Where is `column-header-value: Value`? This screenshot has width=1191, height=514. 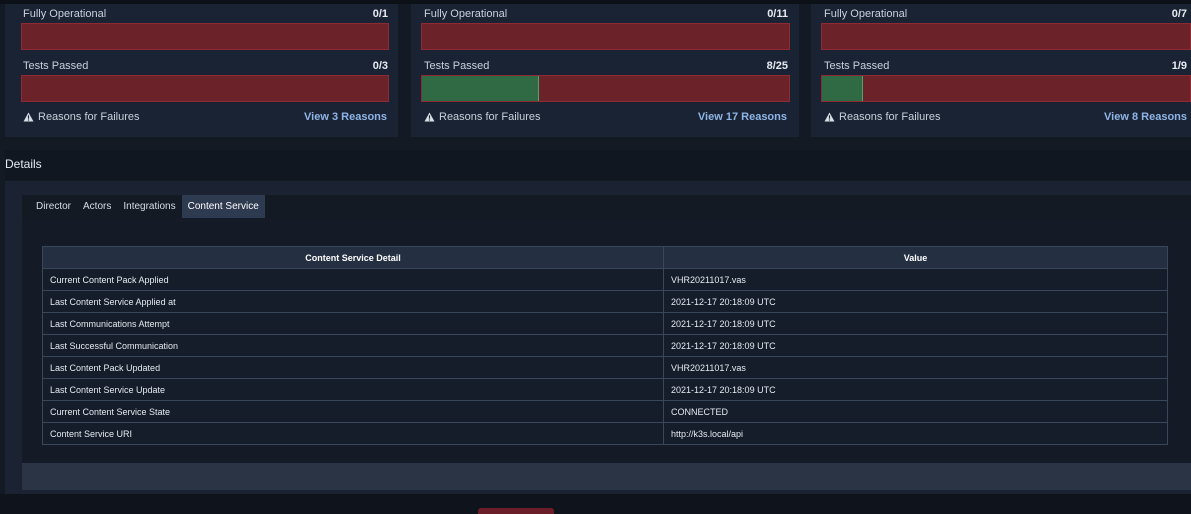
column-header-value: Value is located at coordinates (915, 257).